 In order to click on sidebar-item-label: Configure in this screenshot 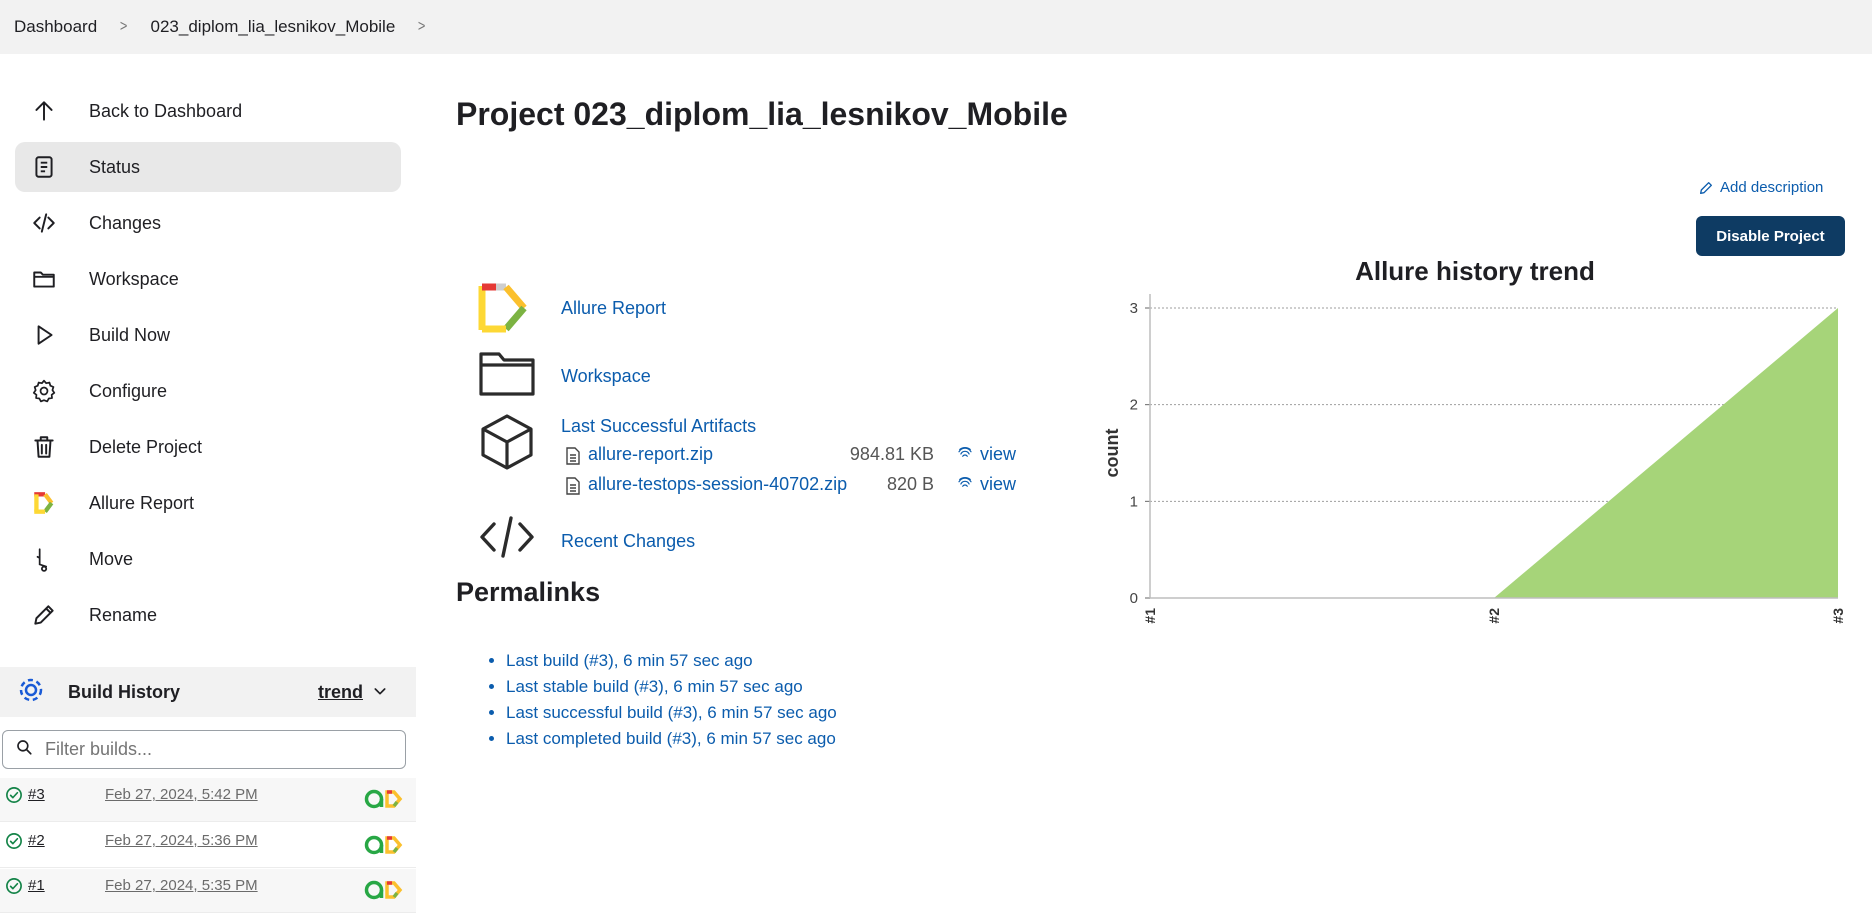, I will do `click(128, 390)`.